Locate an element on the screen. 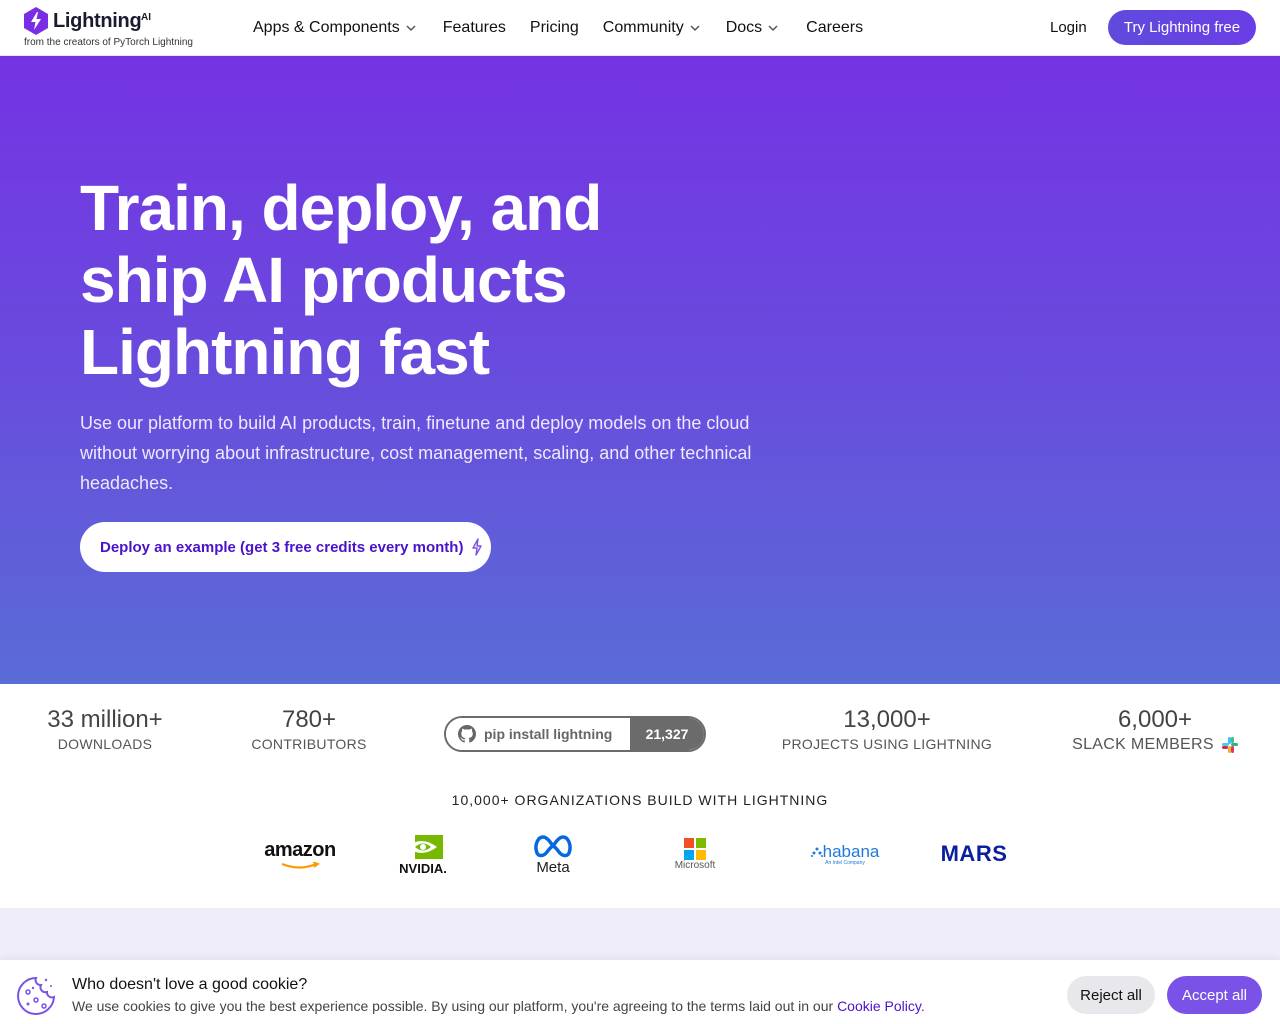 This screenshot has width=1280, height=1024. meta-logo-text: Meta is located at coordinates (553, 867).